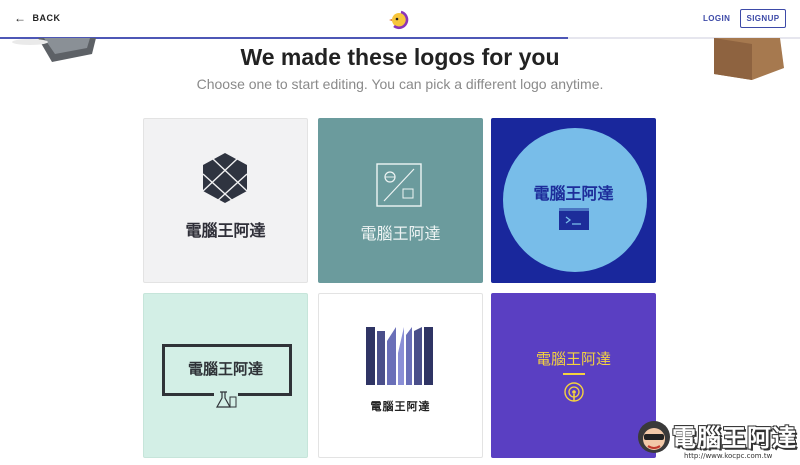 The width and height of the screenshot is (800, 465). I want to click on back-label: BACK, so click(46, 18).